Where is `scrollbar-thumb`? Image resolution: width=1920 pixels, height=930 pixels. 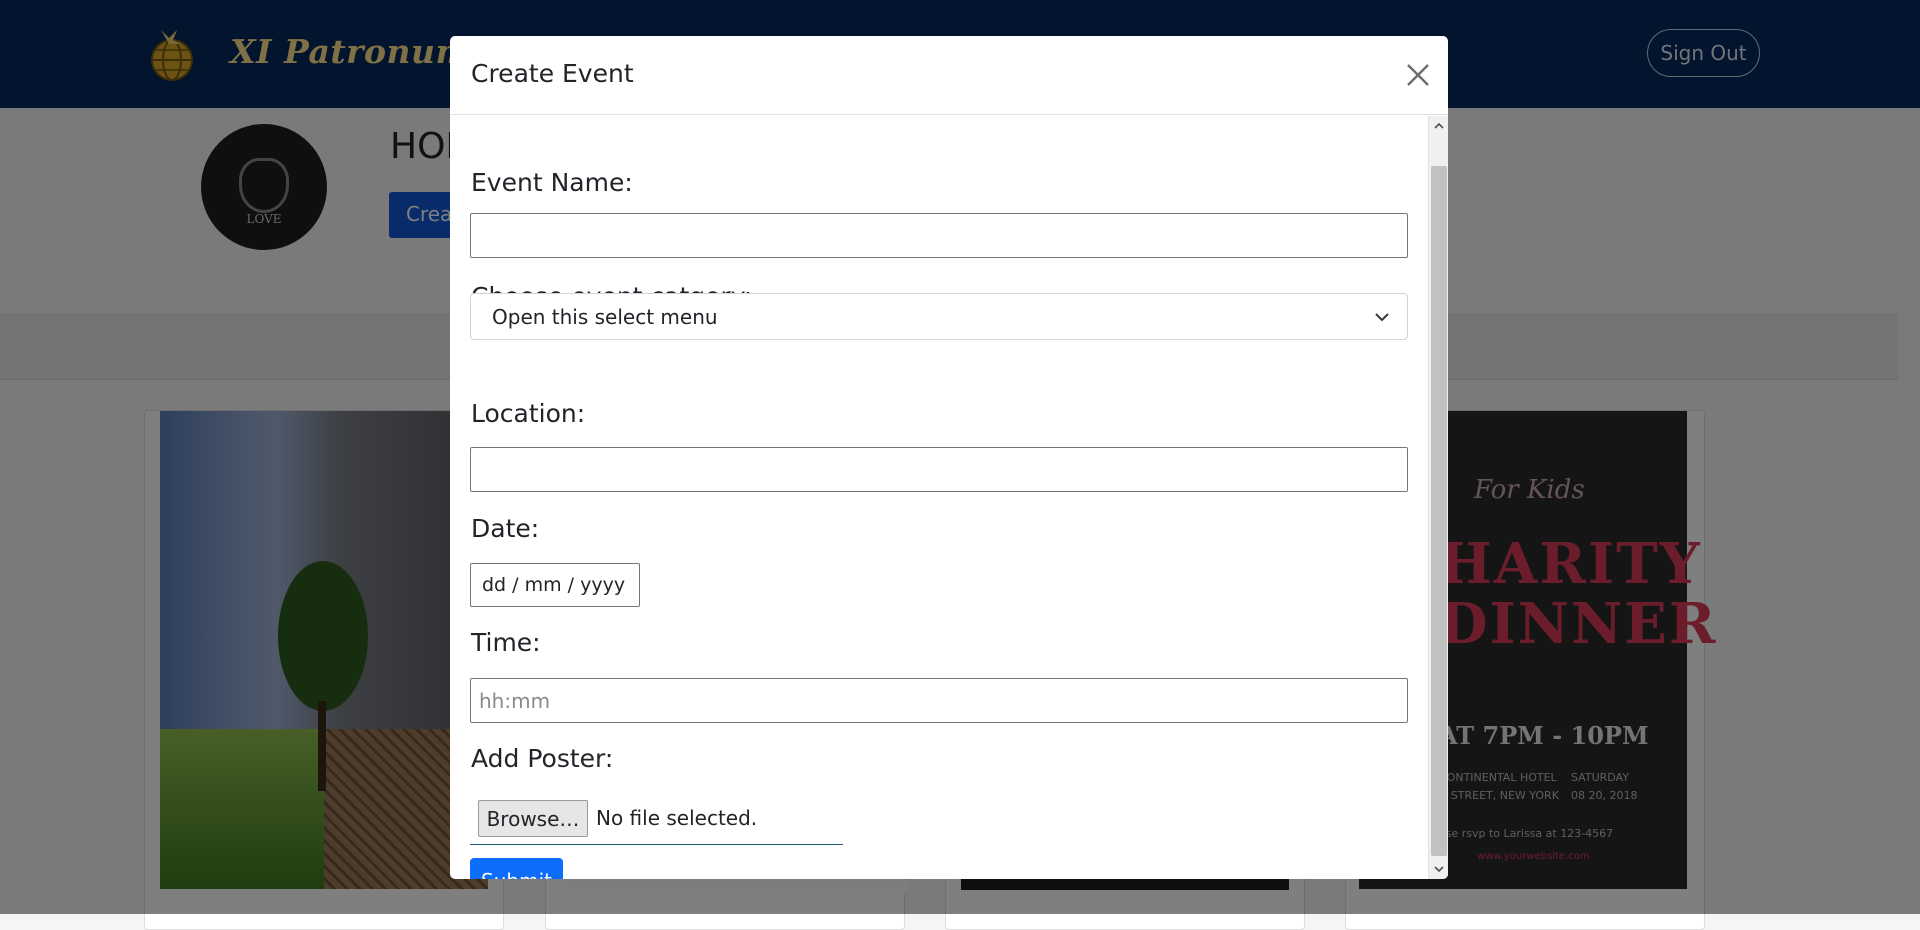 scrollbar-thumb is located at coordinates (1439, 511).